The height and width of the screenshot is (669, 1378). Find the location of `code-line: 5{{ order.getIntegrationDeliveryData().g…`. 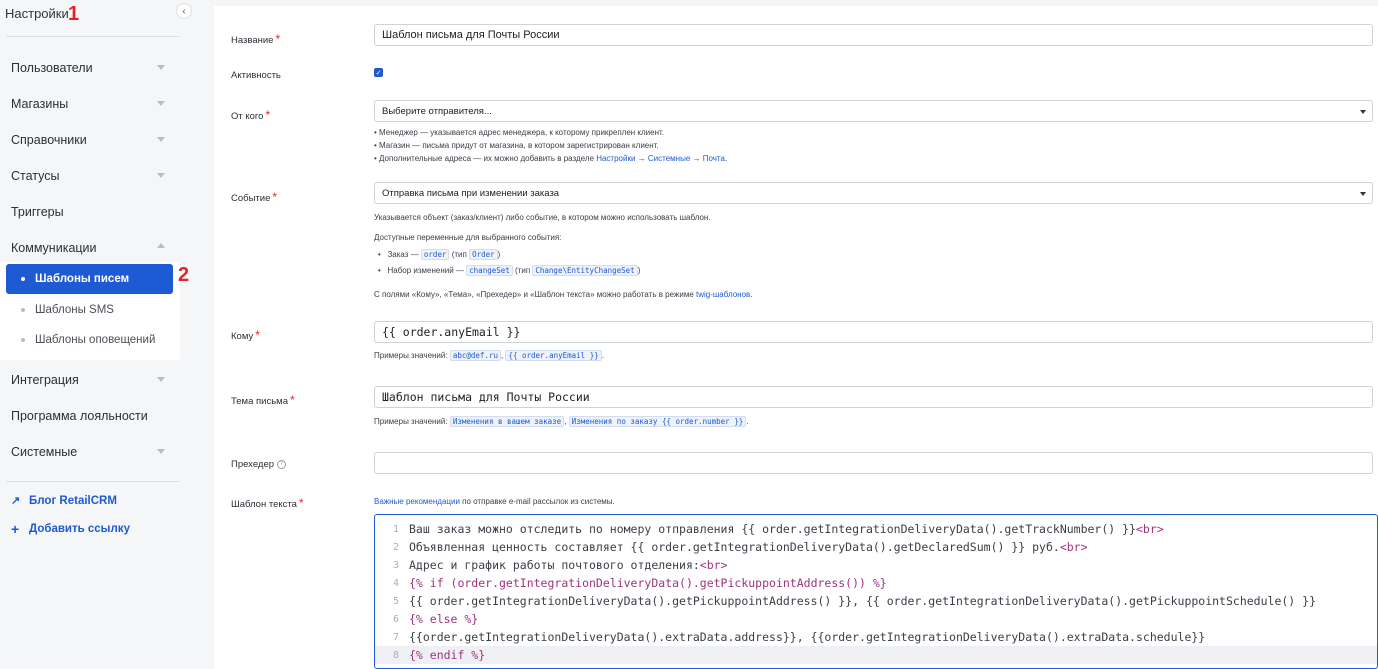

code-line: 5{{ order.getIntegrationDeliveryData().g… is located at coordinates (854, 601).